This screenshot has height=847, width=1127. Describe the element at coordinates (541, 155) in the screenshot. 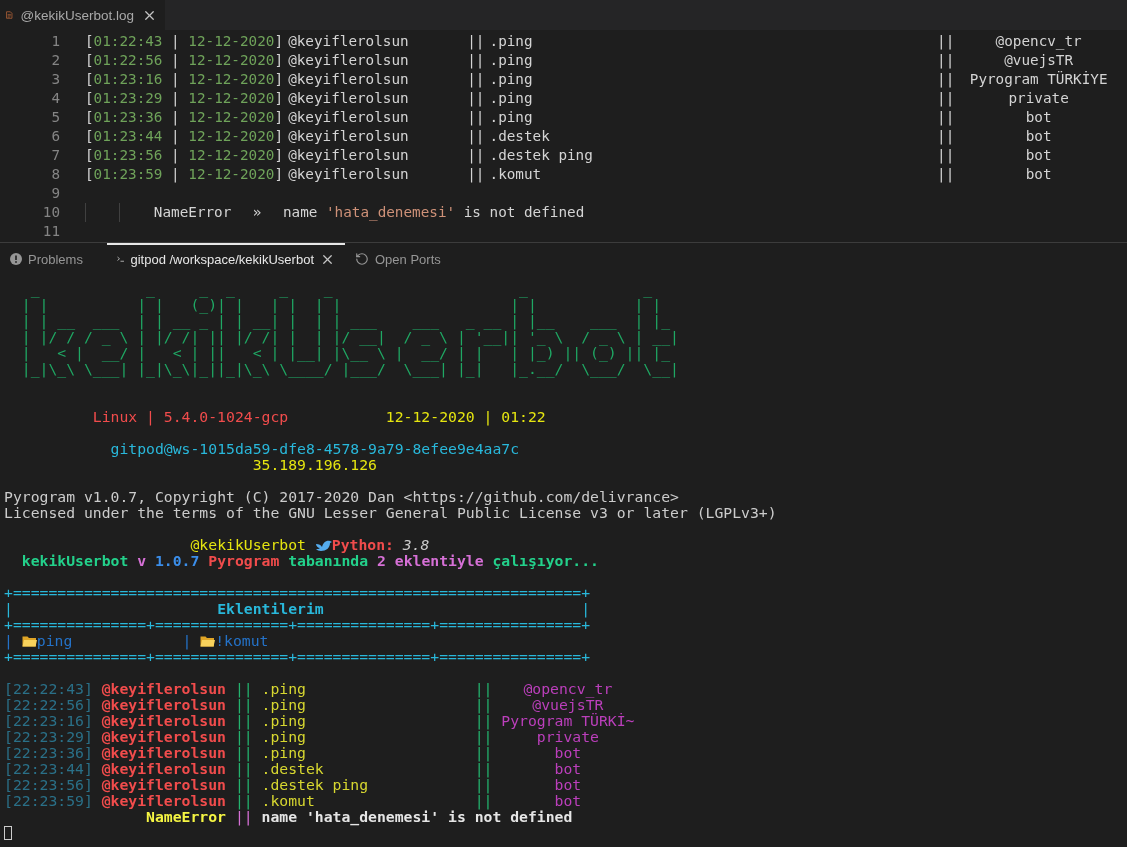

I see `command: .destek ping` at that location.